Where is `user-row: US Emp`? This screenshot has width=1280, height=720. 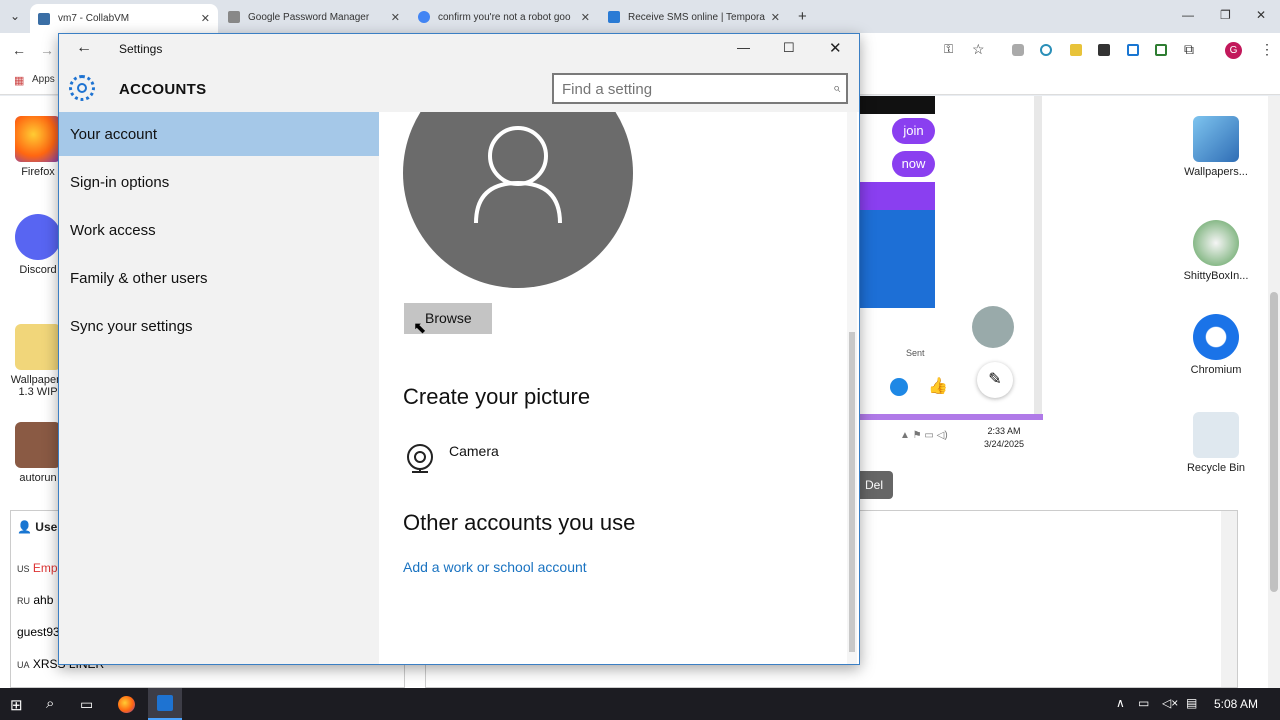 user-row: US Emp is located at coordinates (37, 568).